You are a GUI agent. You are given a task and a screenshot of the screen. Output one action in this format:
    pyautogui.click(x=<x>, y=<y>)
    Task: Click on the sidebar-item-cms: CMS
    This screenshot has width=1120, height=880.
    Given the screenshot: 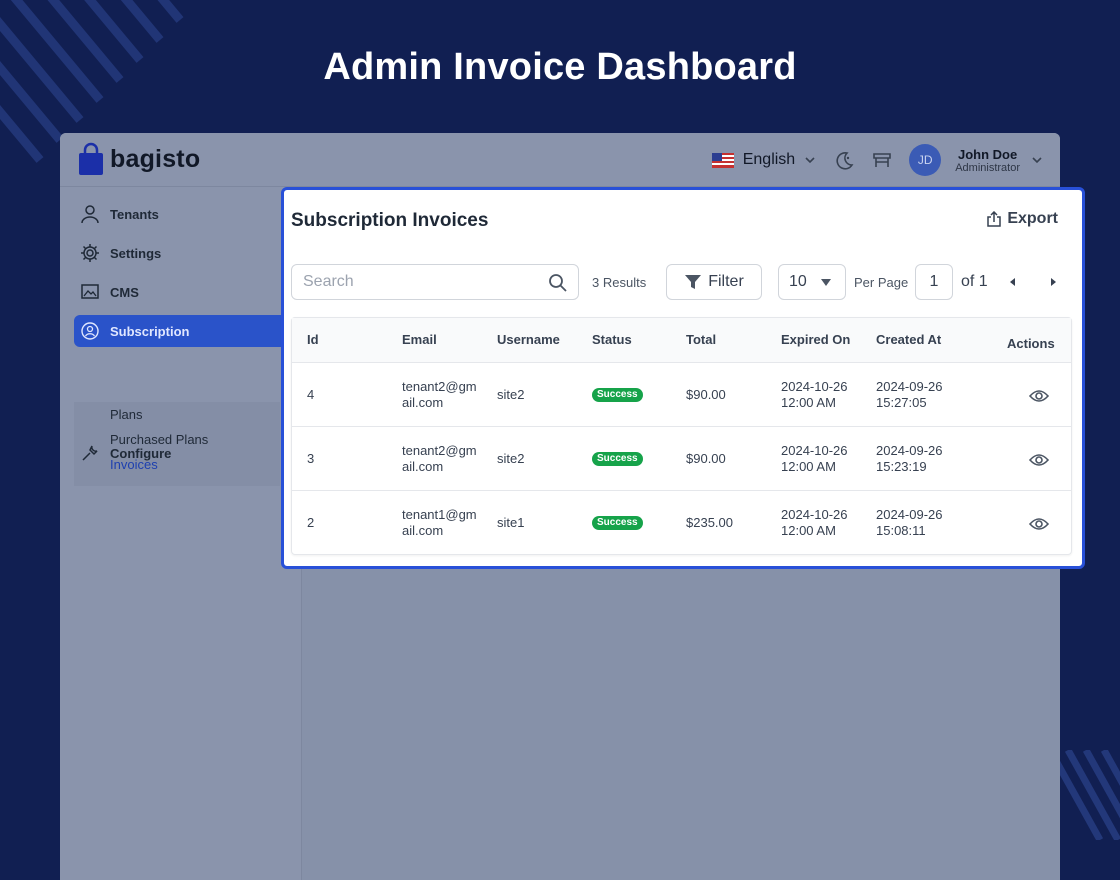 What is the action you would take?
    pyautogui.click(x=106, y=292)
    